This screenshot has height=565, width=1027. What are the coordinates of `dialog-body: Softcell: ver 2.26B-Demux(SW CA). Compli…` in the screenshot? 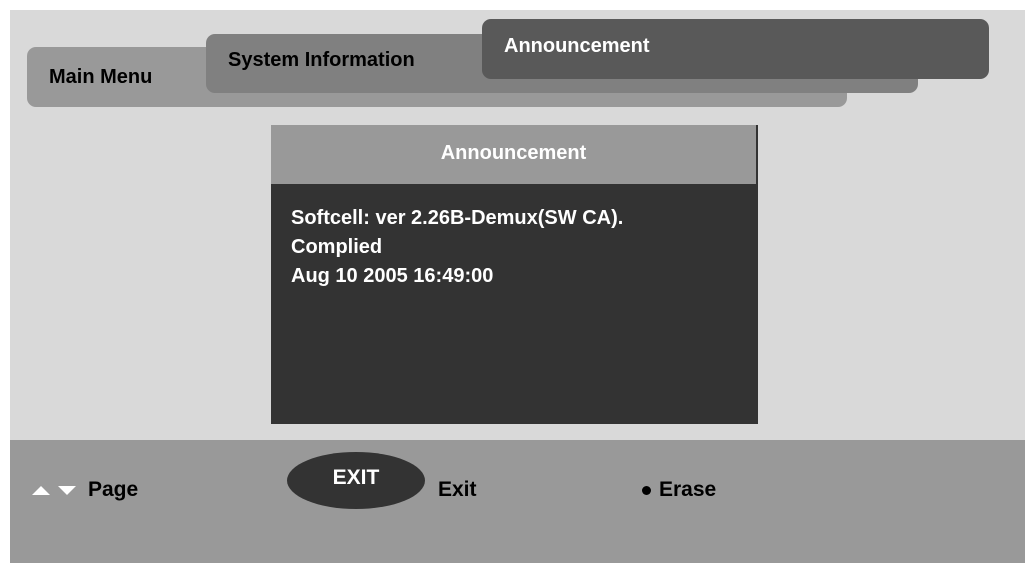 It's located at (519, 247).